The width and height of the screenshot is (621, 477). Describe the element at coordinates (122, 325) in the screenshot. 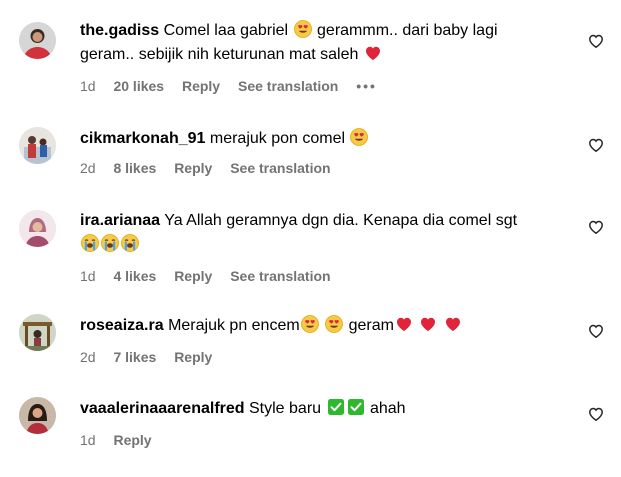

I see `username: roseaiza.ra` at that location.